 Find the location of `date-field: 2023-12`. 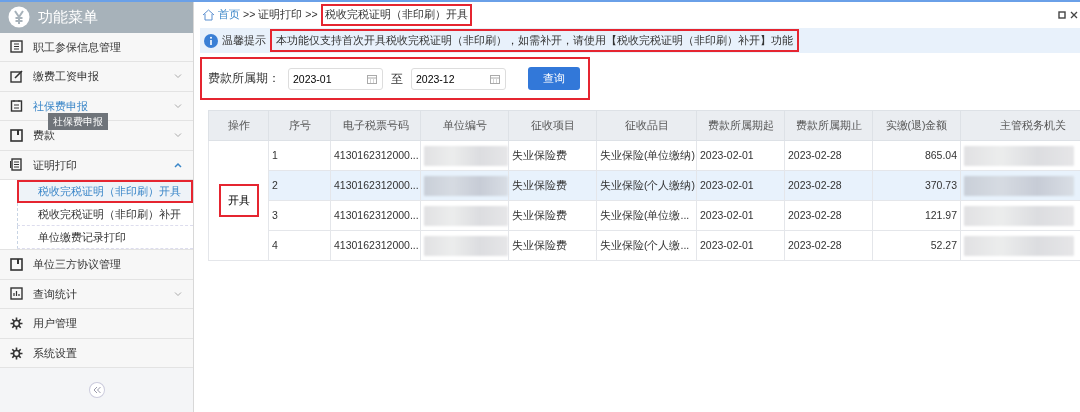

date-field: 2023-12 is located at coordinates (458, 78).